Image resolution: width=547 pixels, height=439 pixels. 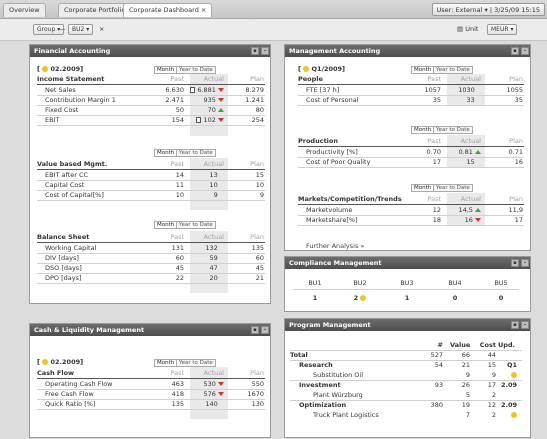 I want to click on kpi-plan: 8.279, so click(x=254, y=90).